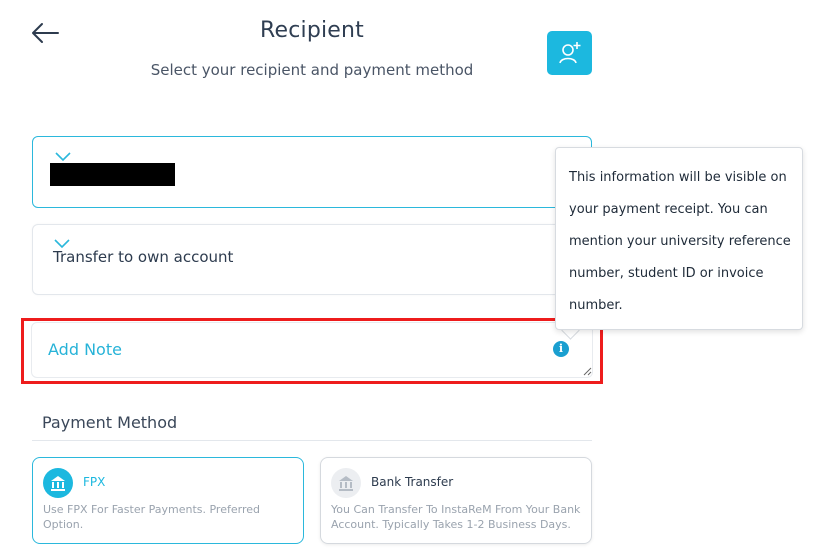  I want to click on tooltip-line: mention your university reference, so click(680, 241).